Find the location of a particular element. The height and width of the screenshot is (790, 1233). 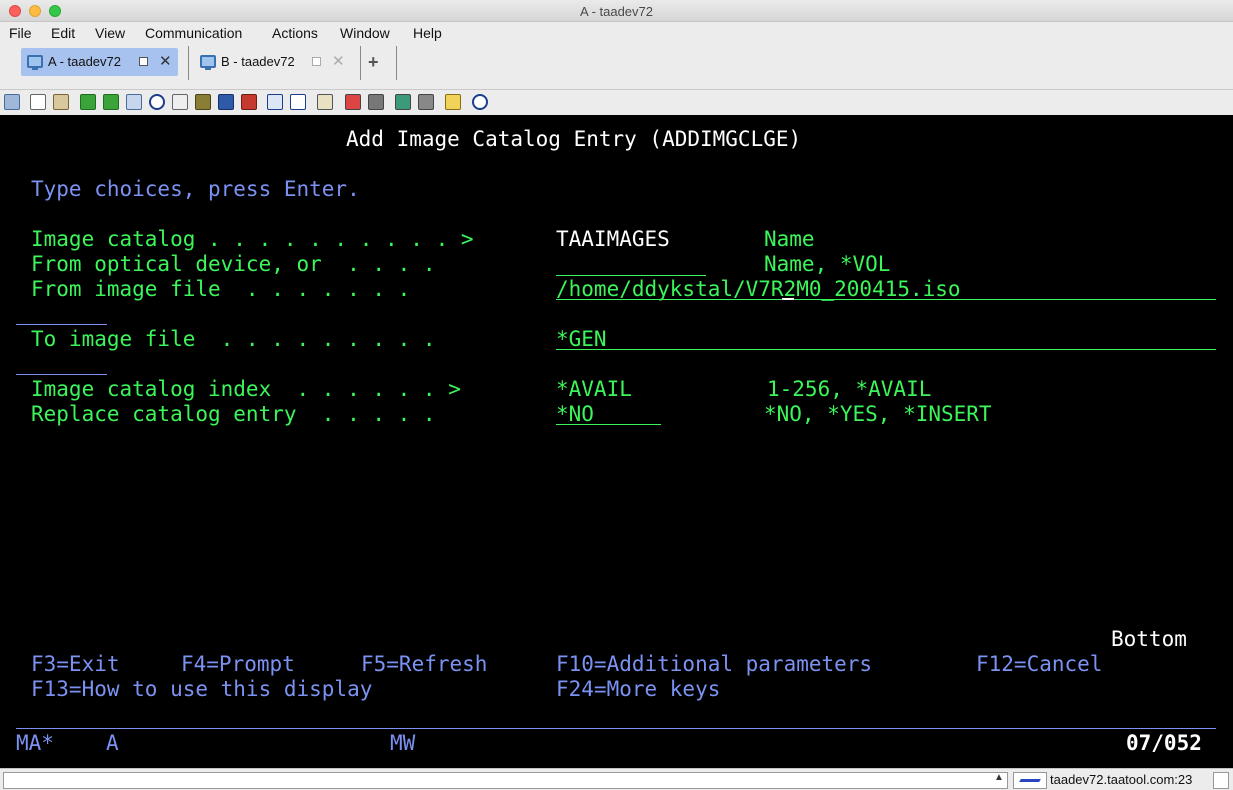

connection-status-icon is located at coordinates (1030, 780).